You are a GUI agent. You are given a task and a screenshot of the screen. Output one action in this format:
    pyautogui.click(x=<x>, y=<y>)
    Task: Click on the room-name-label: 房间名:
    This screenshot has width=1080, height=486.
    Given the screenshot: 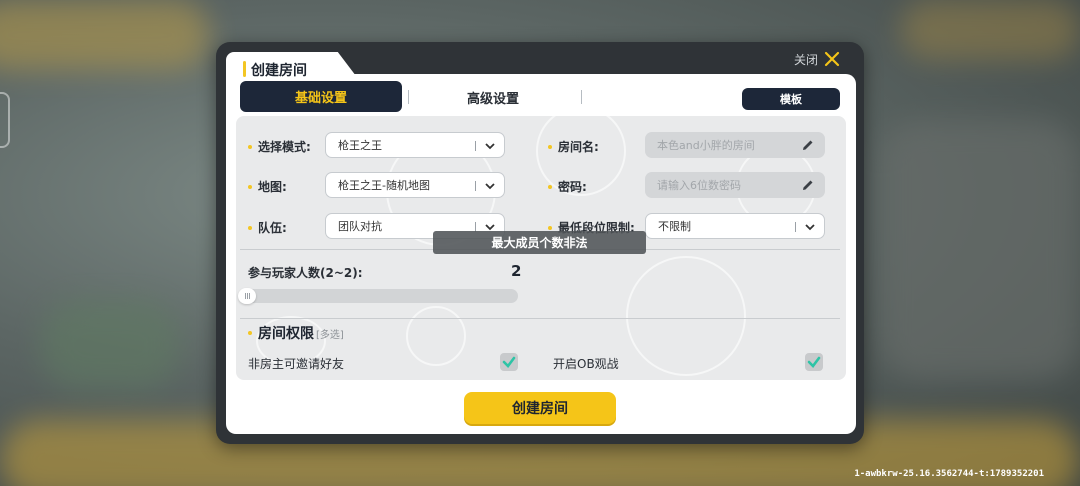 What is the action you would take?
    pyautogui.click(x=573, y=146)
    